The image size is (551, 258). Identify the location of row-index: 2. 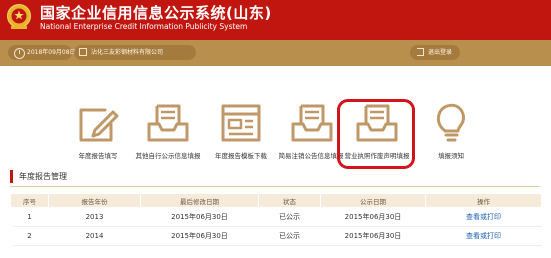
(29, 236).